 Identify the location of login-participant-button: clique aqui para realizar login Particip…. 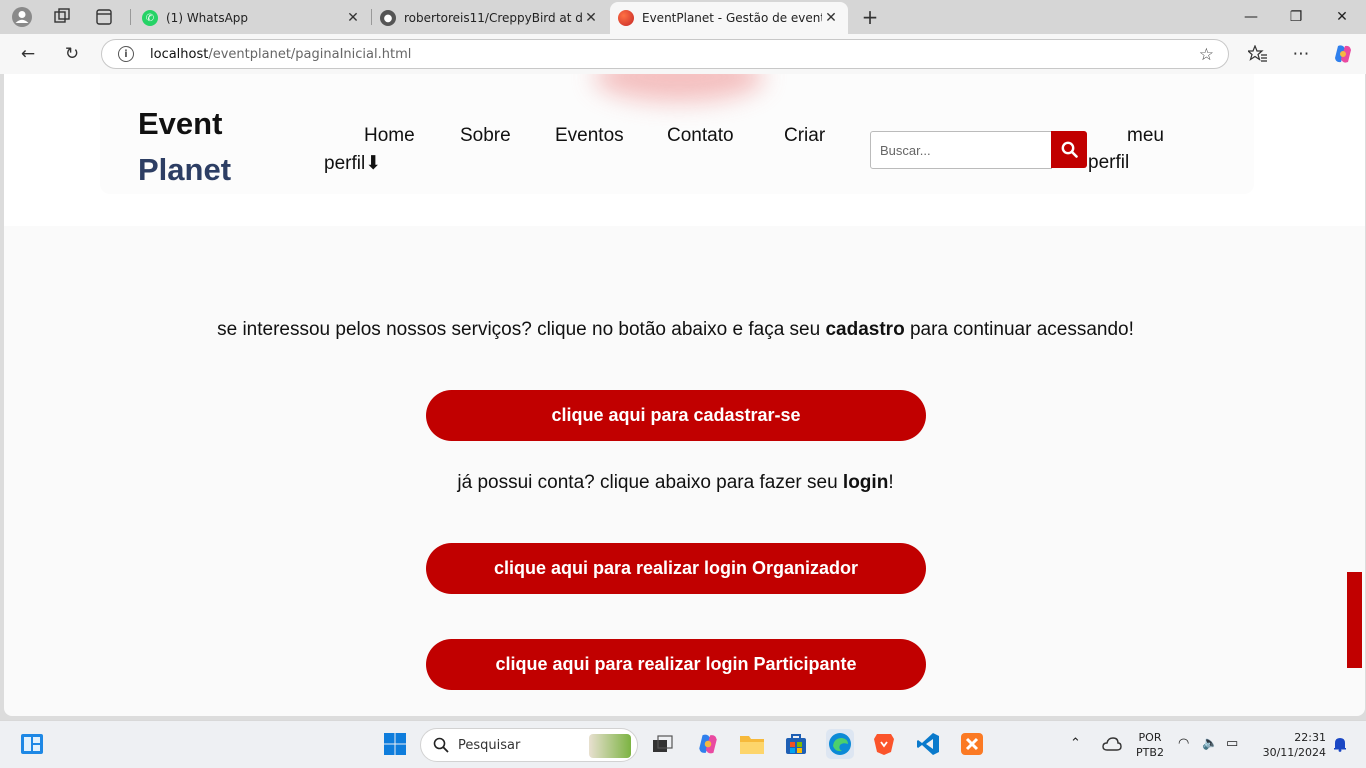
(676, 664).